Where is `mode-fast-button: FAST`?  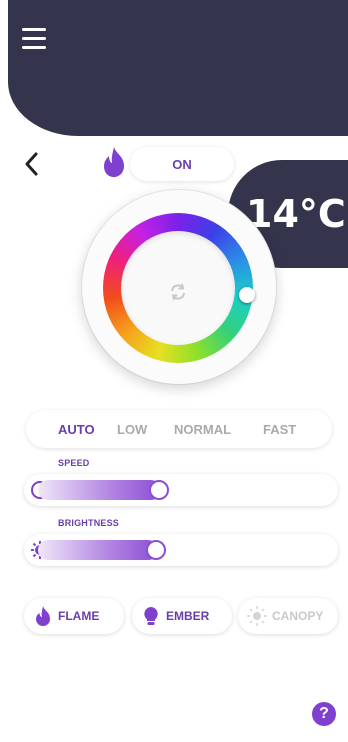
mode-fast-button: FAST is located at coordinates (279, 429).